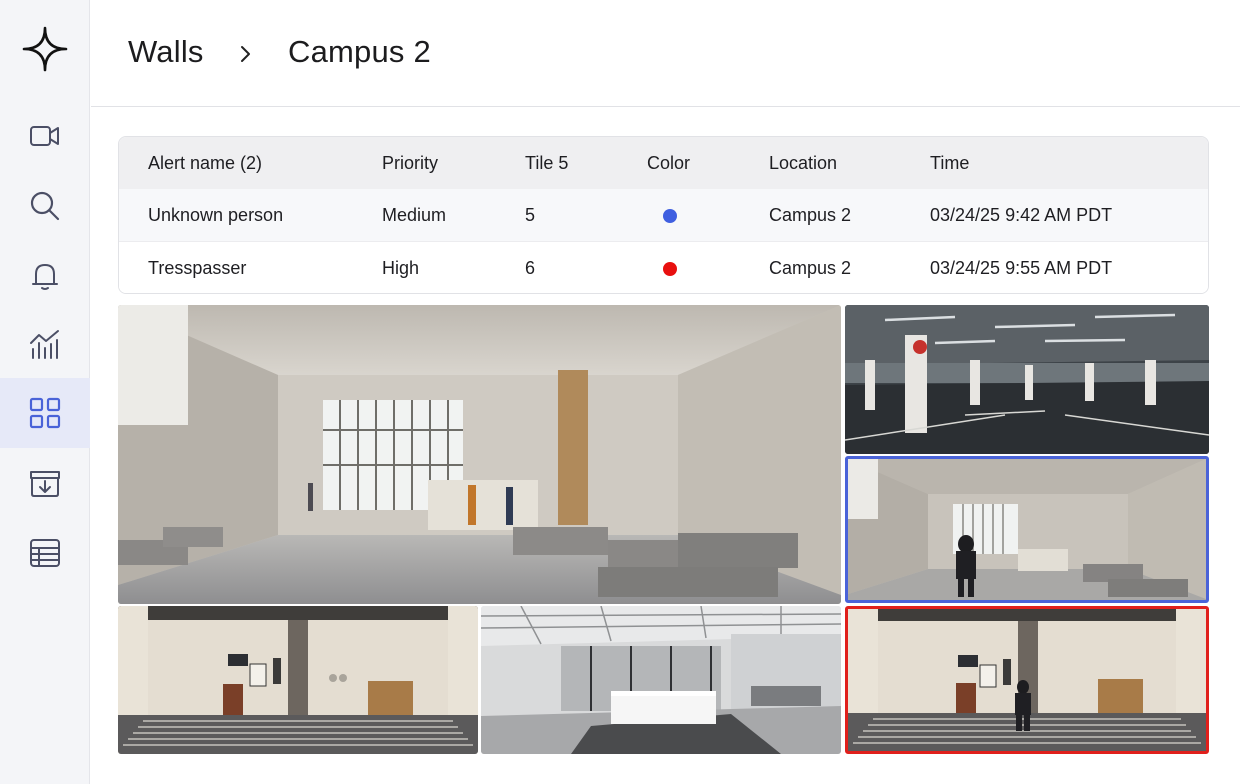 The image size is (1240, 784). Describe the element at coordinates (166, 52) in the screenshot. I see `breadcrumb-walls-link: Walls` at that location.